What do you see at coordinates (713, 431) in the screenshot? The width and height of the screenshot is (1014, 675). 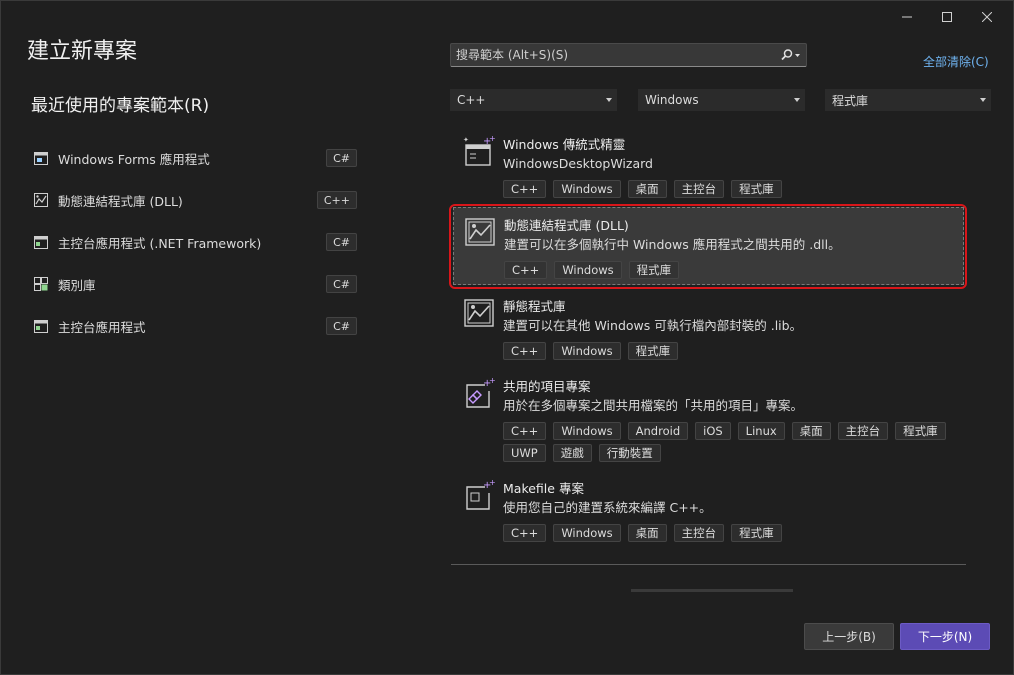 I see `tag: iOS` at bounding box center [713, 431].